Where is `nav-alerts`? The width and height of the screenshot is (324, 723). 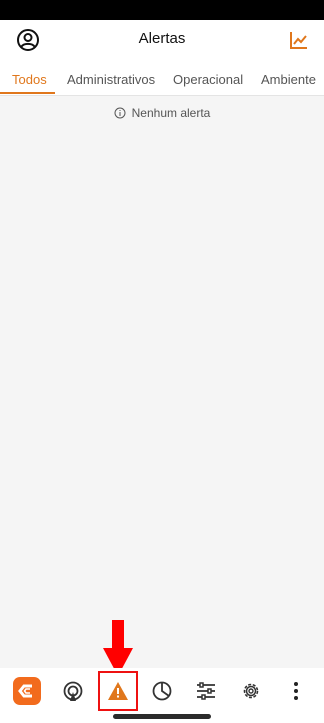 nav-alerts is located at coordinates (118, 691).